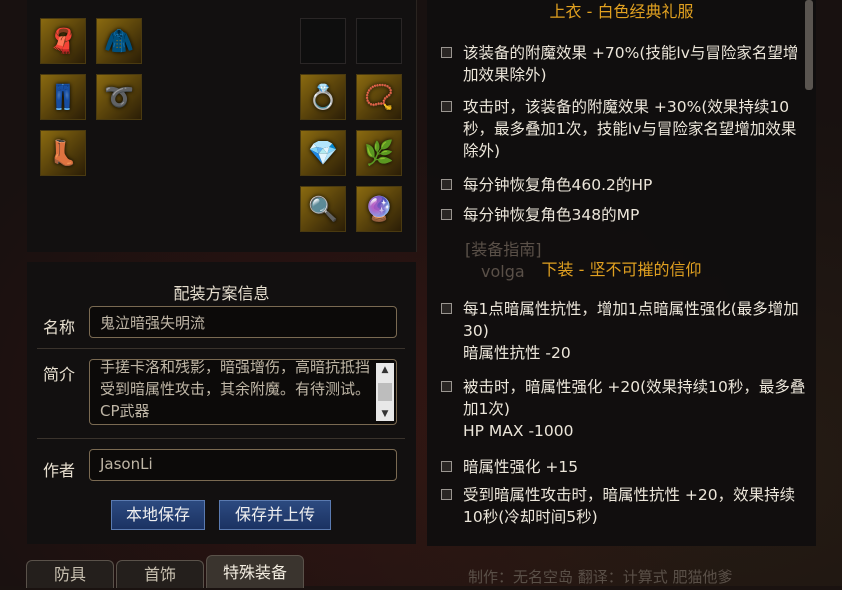 The height and width of the screenshot is (590, 842). I want to click on name-field: 鬼泣暗强失明流, so click(243, 322).